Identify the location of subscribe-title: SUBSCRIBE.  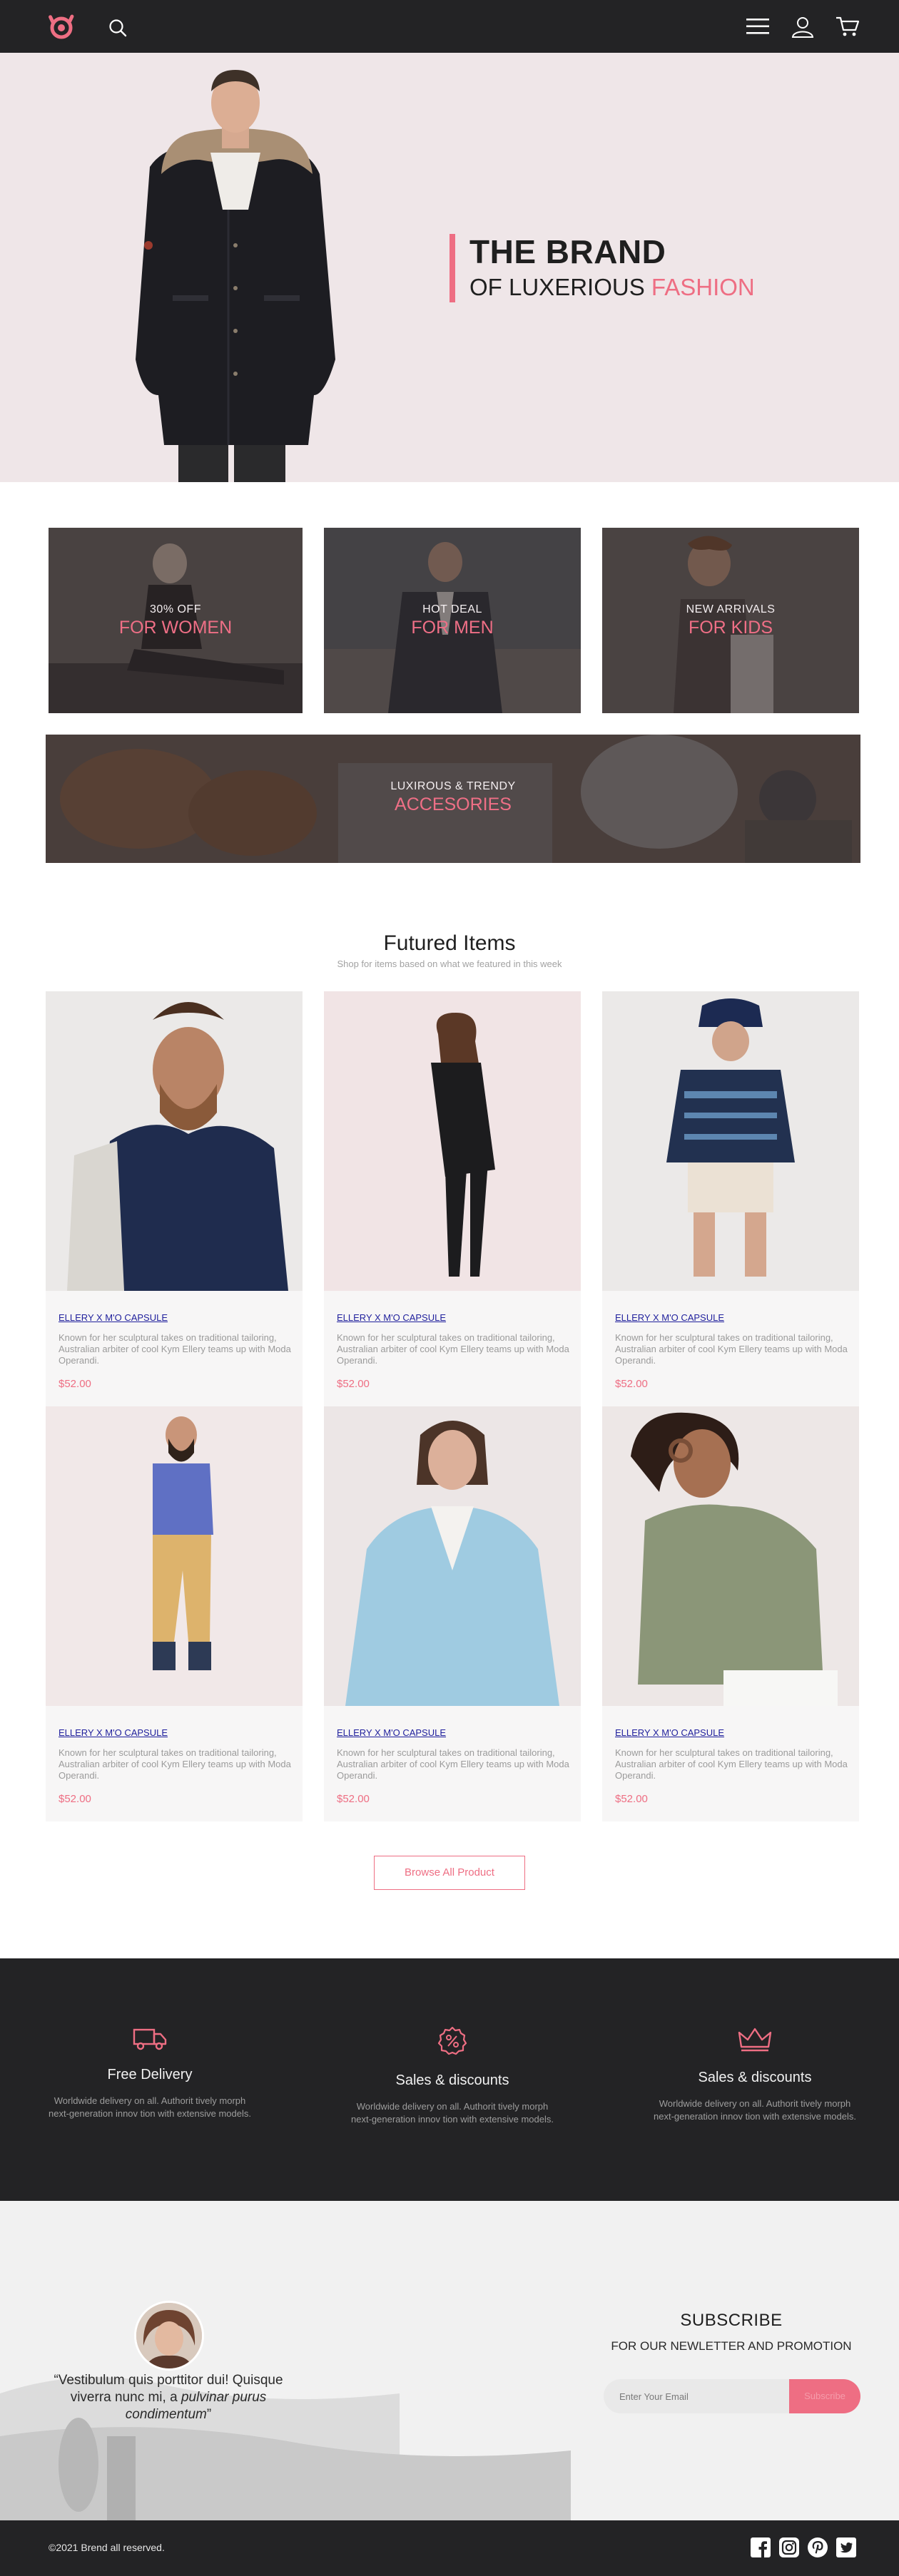
(731, 2321).